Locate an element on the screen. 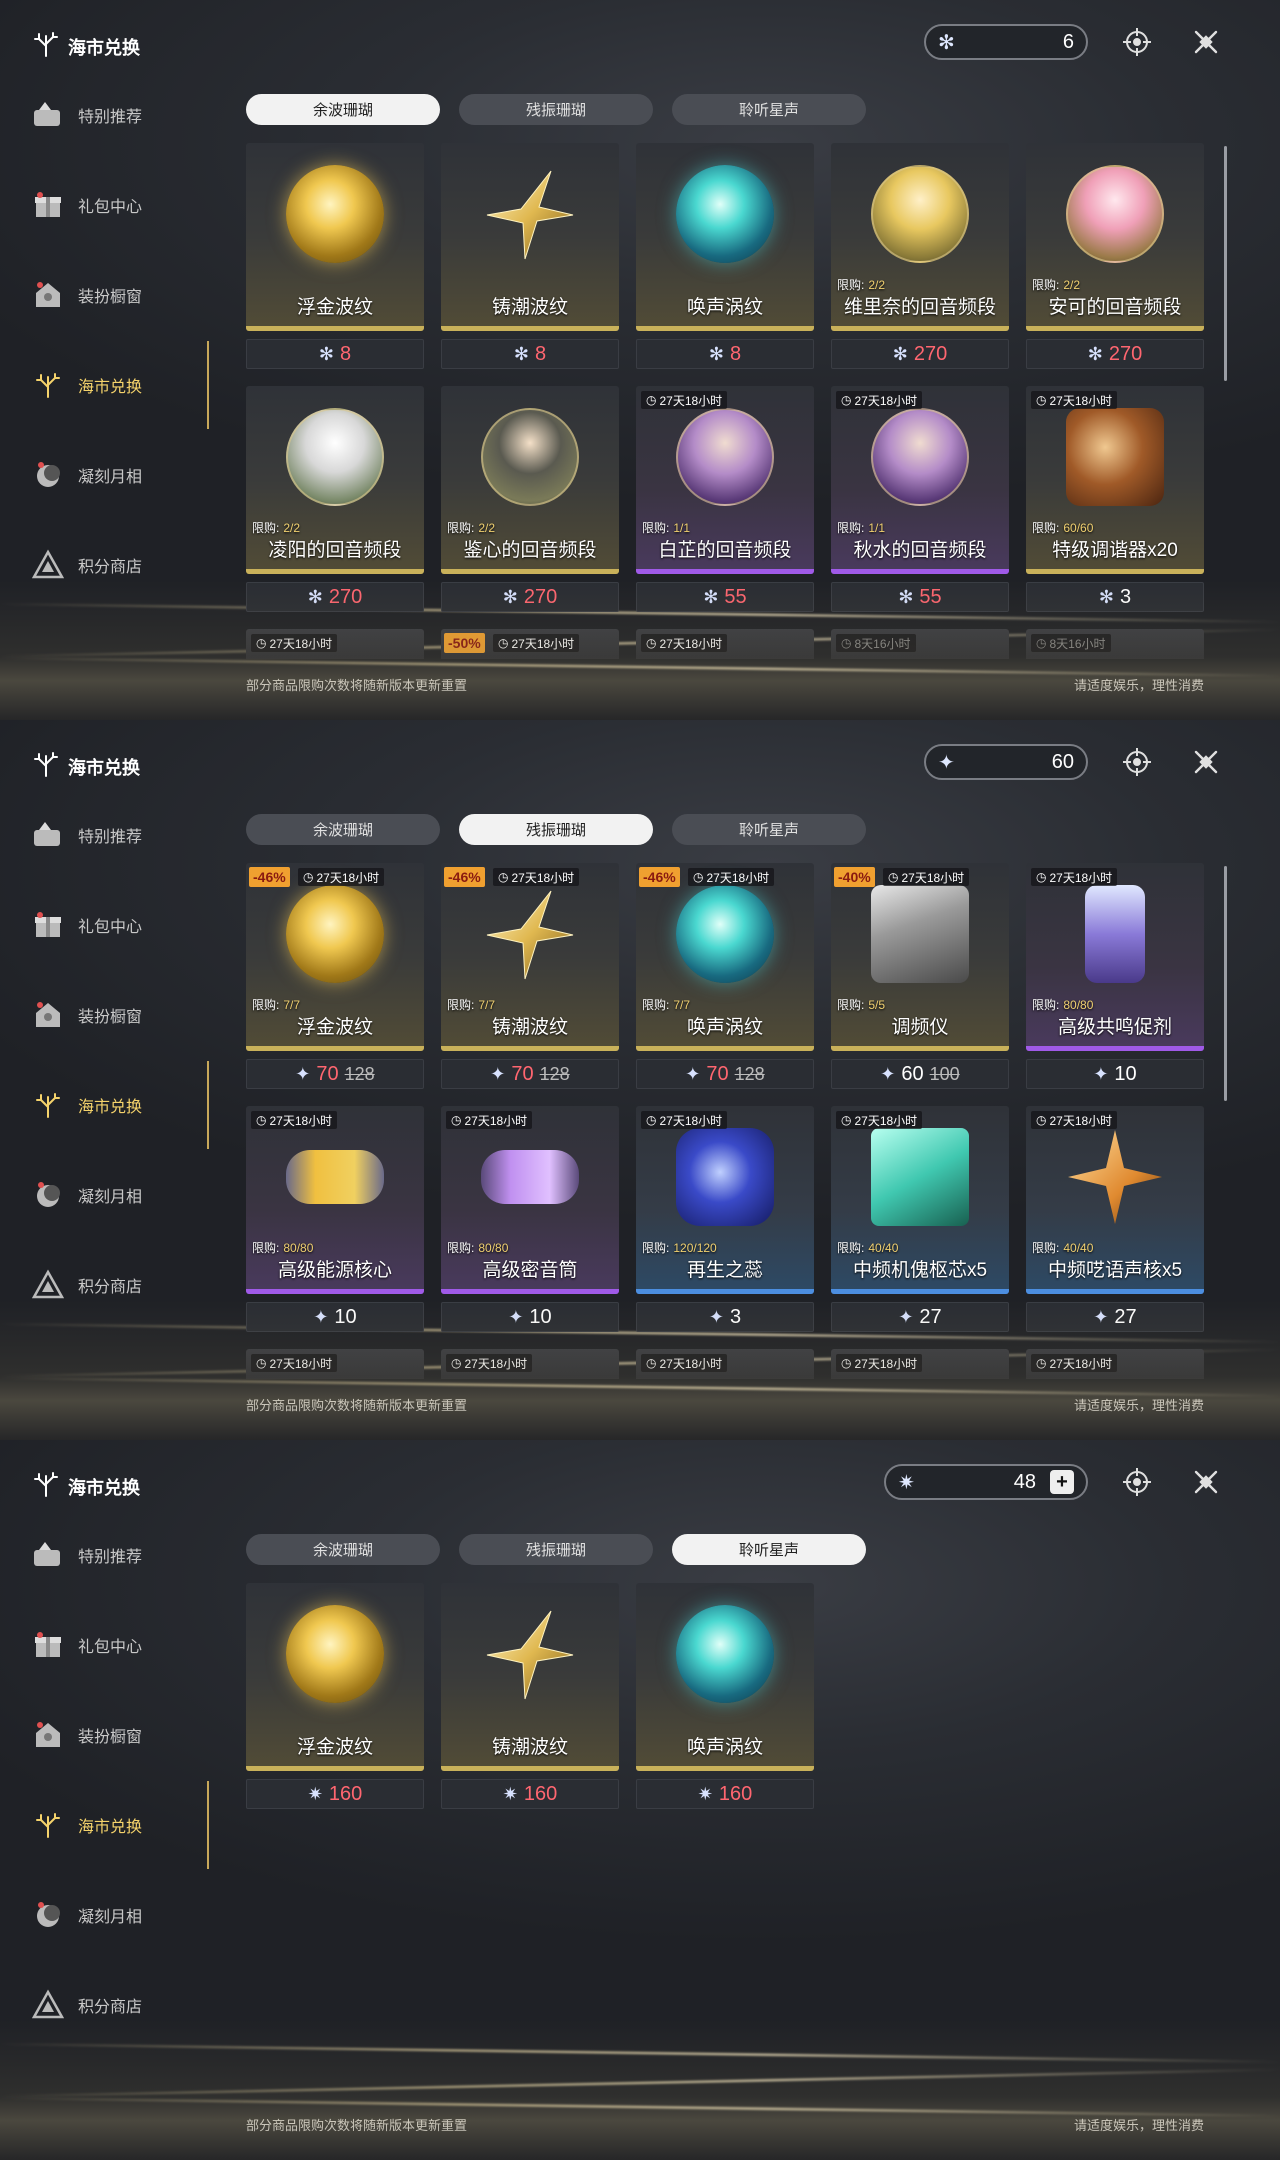 The height and width of the screenshot is (2160, 1280). price-button: ✦ 60 100 is located at coordinates (920, 1074).